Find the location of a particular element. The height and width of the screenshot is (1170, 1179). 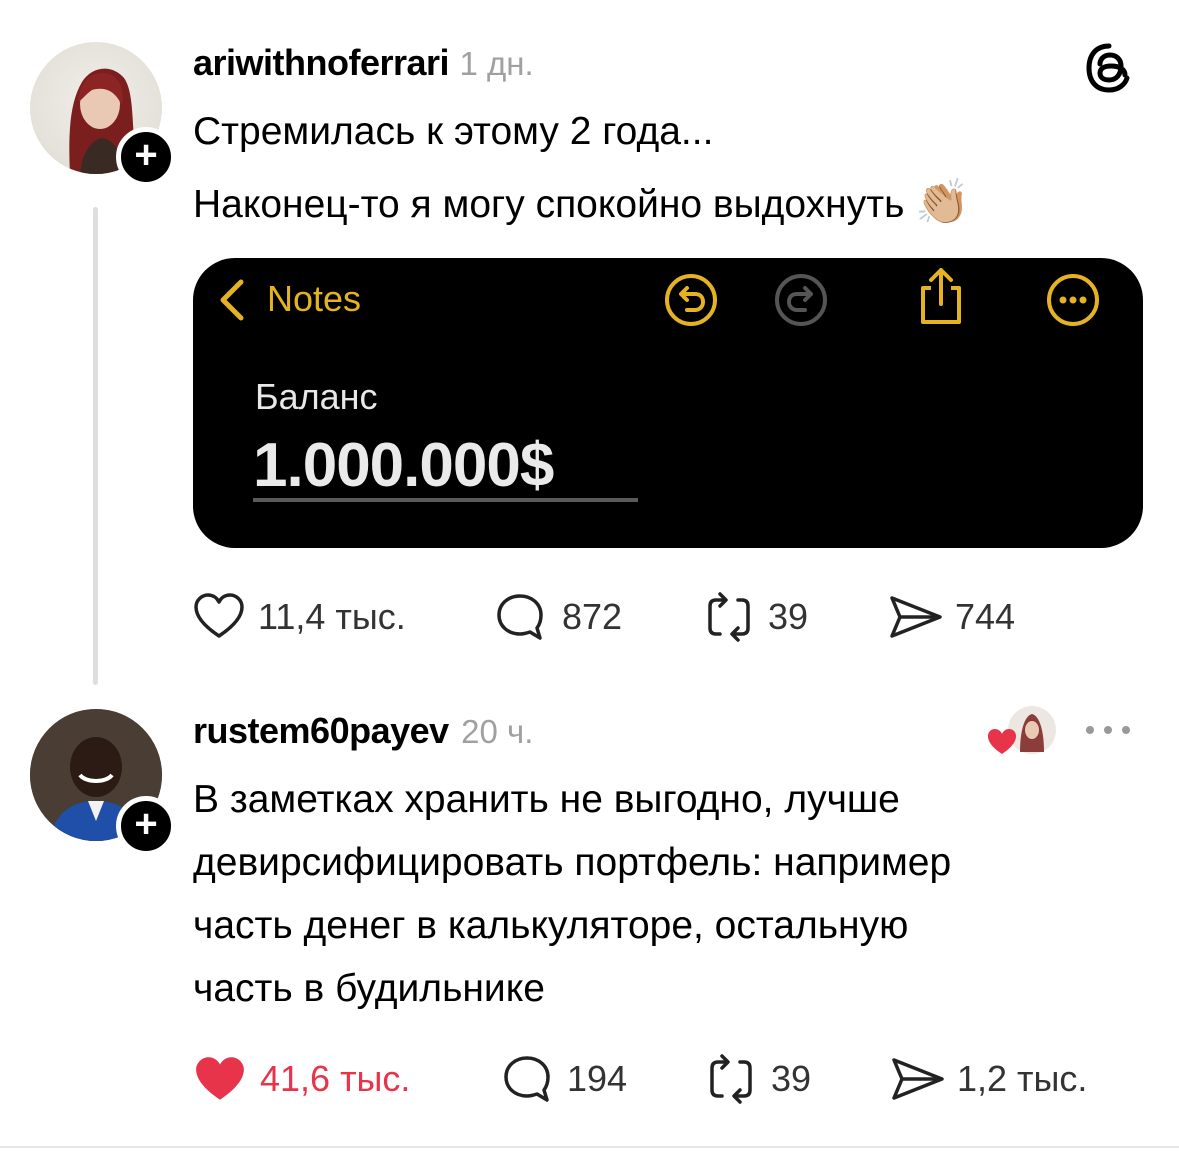

liked-by-author-indicator is located at coordinates (1022, 734).